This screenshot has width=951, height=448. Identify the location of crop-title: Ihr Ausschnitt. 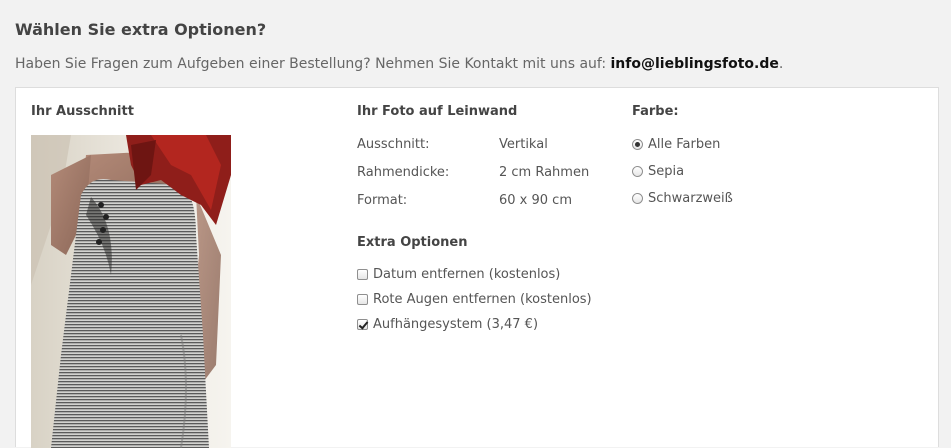
(82, 111).